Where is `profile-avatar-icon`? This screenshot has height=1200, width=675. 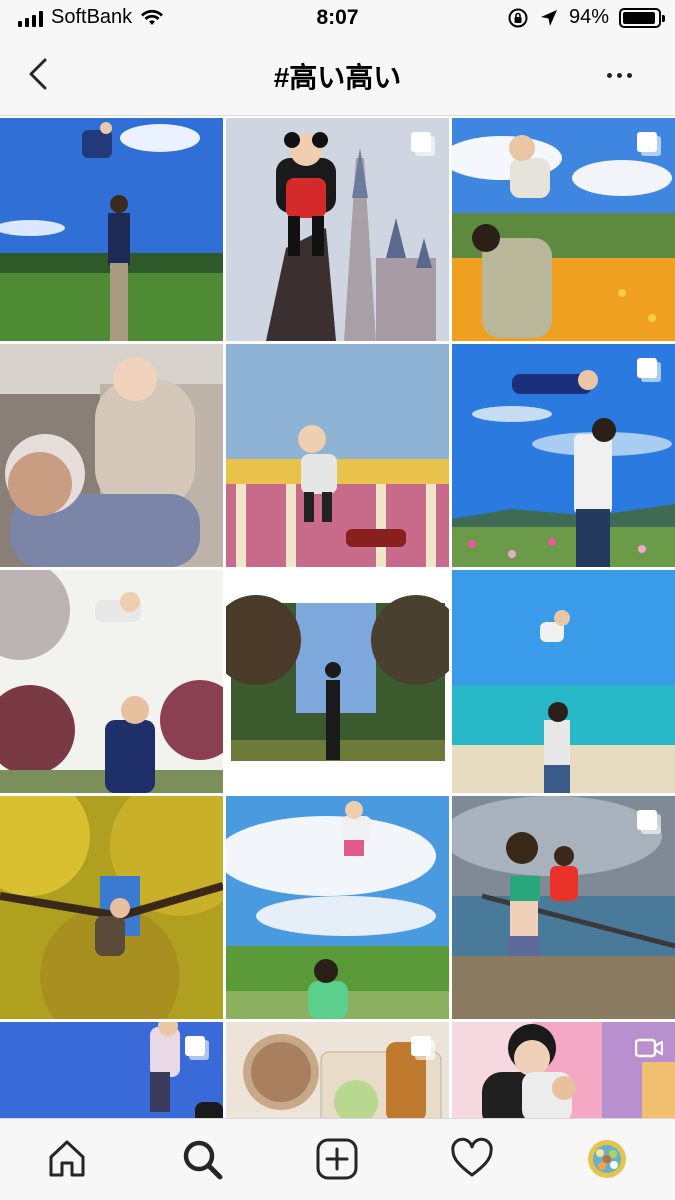 profile-avatar-icon is located at coordinates (607, 1159).